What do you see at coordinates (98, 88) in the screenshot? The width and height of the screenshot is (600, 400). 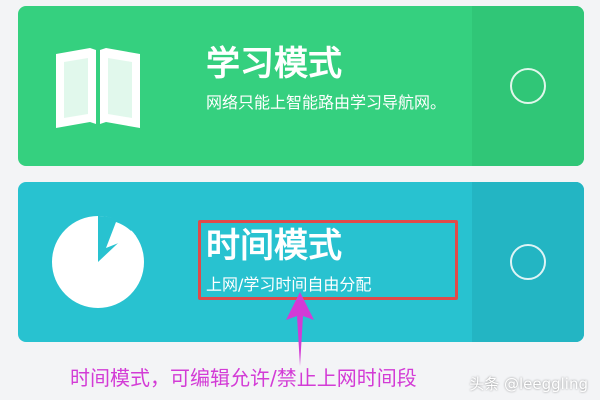 I see `open-book-icon` at bounding box center [98, 88].